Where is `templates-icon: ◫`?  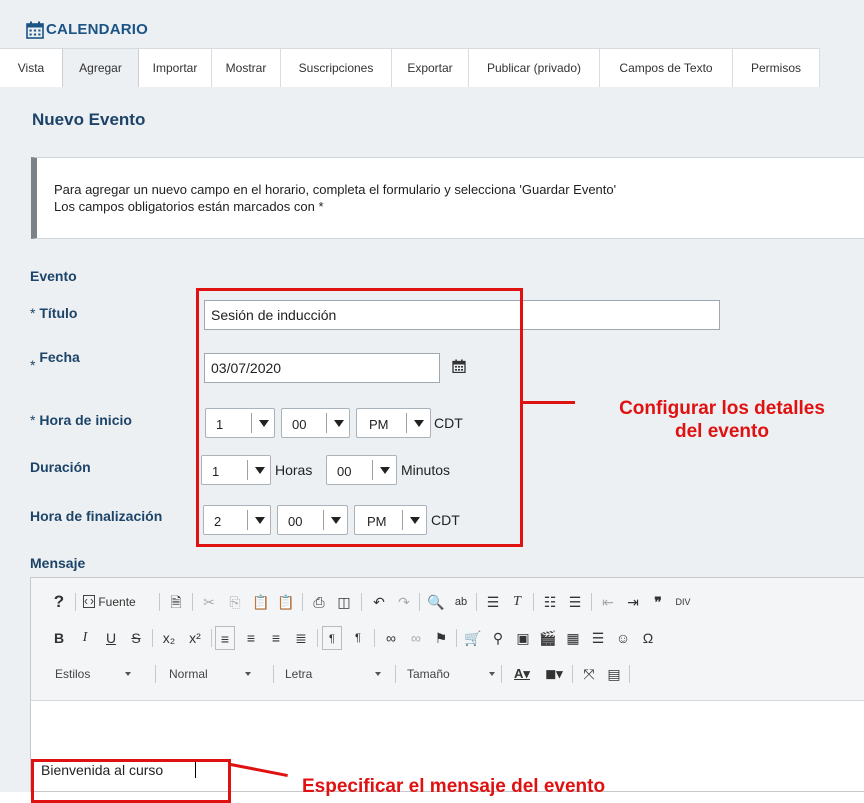
templates-icon: ◫ is located at coordinates (344, 602).